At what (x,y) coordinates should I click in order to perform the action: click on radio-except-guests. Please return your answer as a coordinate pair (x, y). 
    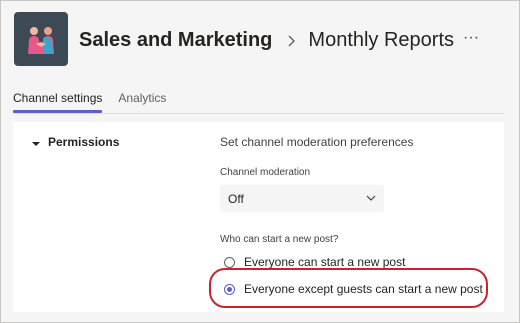
    Looking at the image, I should click on (229, 289).